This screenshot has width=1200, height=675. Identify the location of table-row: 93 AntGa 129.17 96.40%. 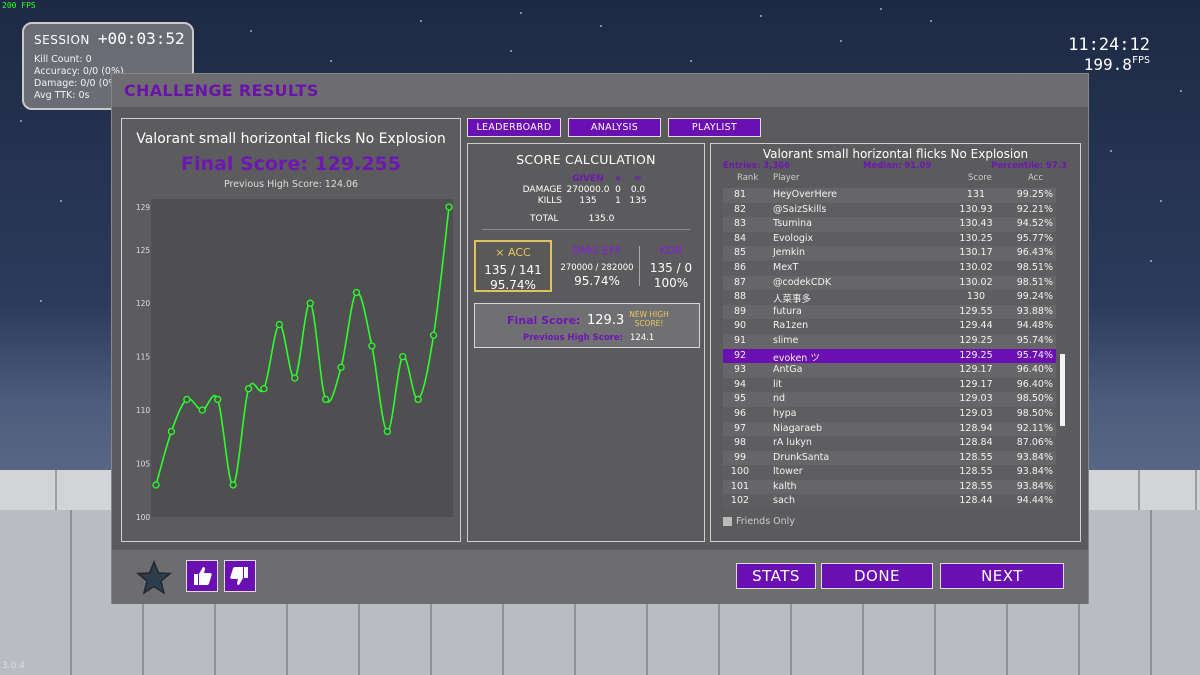
(889, 370).